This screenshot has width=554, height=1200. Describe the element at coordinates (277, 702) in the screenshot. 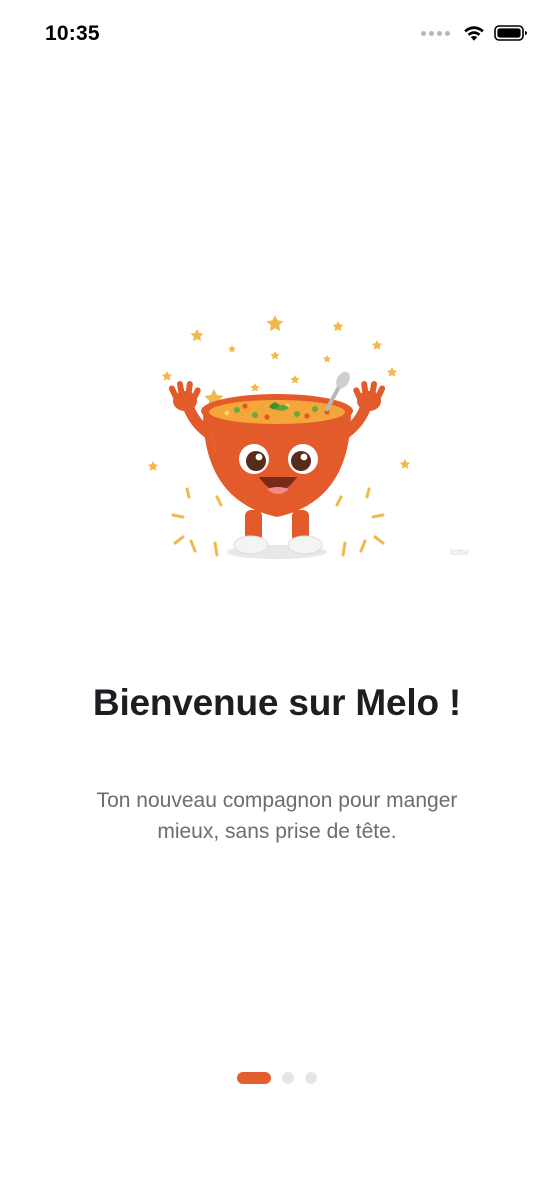

I see `onboarding-title: Bienvenue sur Melo !` at that location.